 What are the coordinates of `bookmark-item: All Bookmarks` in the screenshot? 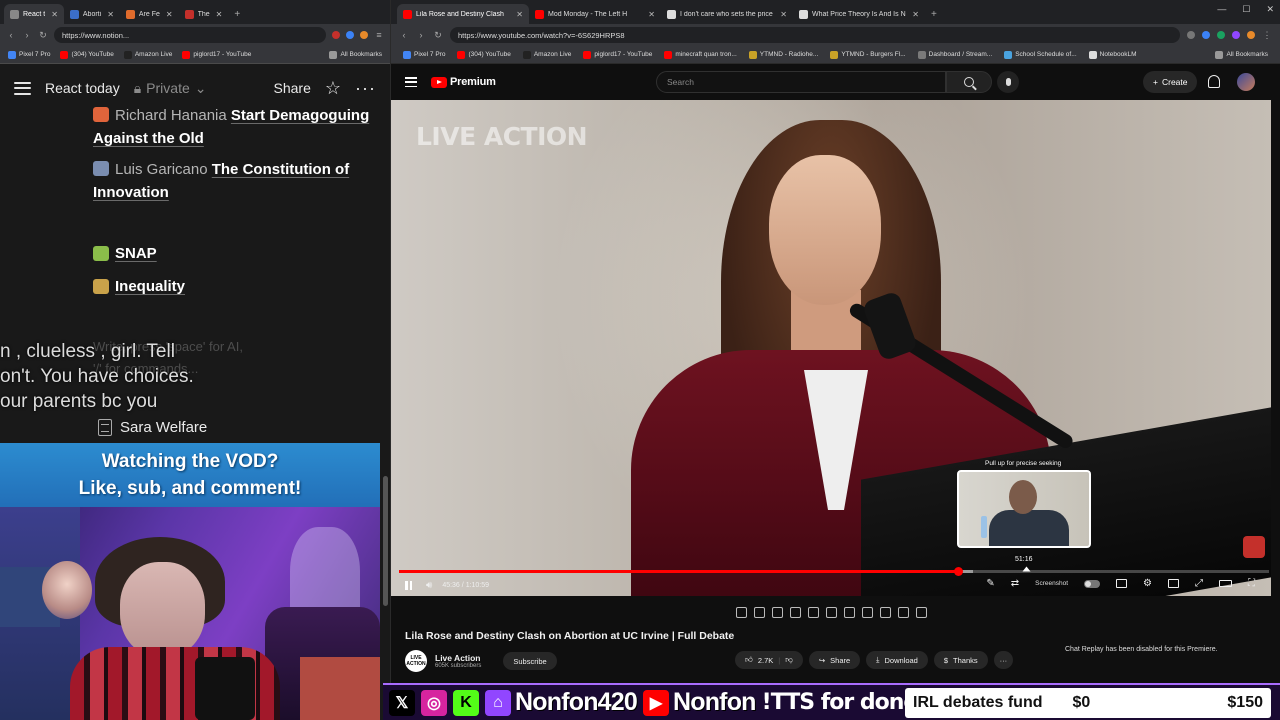 It's located at (1241, 54).